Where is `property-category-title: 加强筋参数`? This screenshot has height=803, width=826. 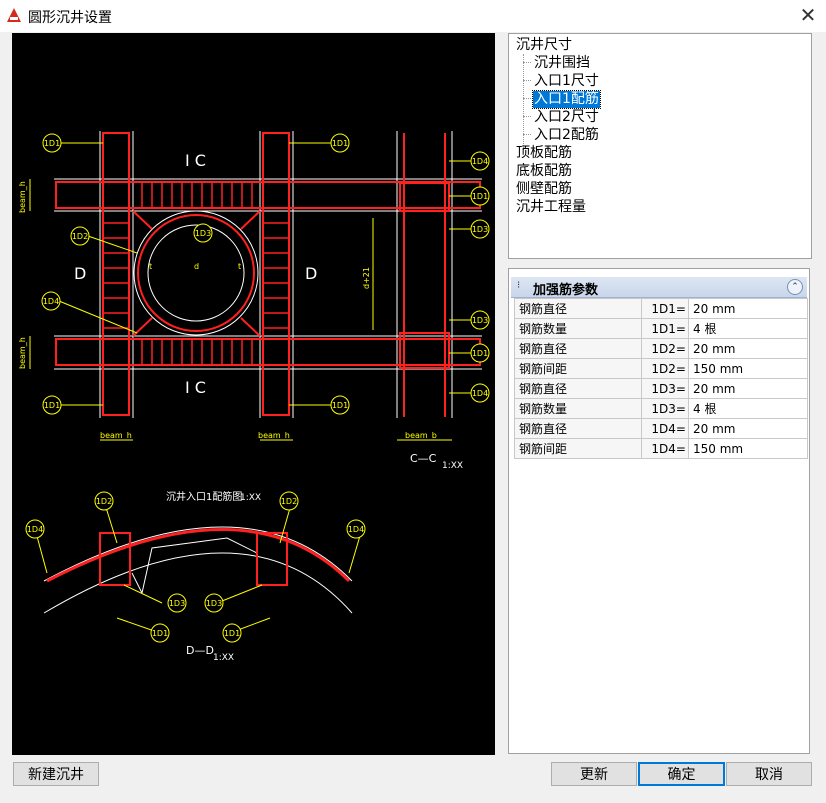
property-category-title: 加强筋参数 is located at coordinates (566, 290).